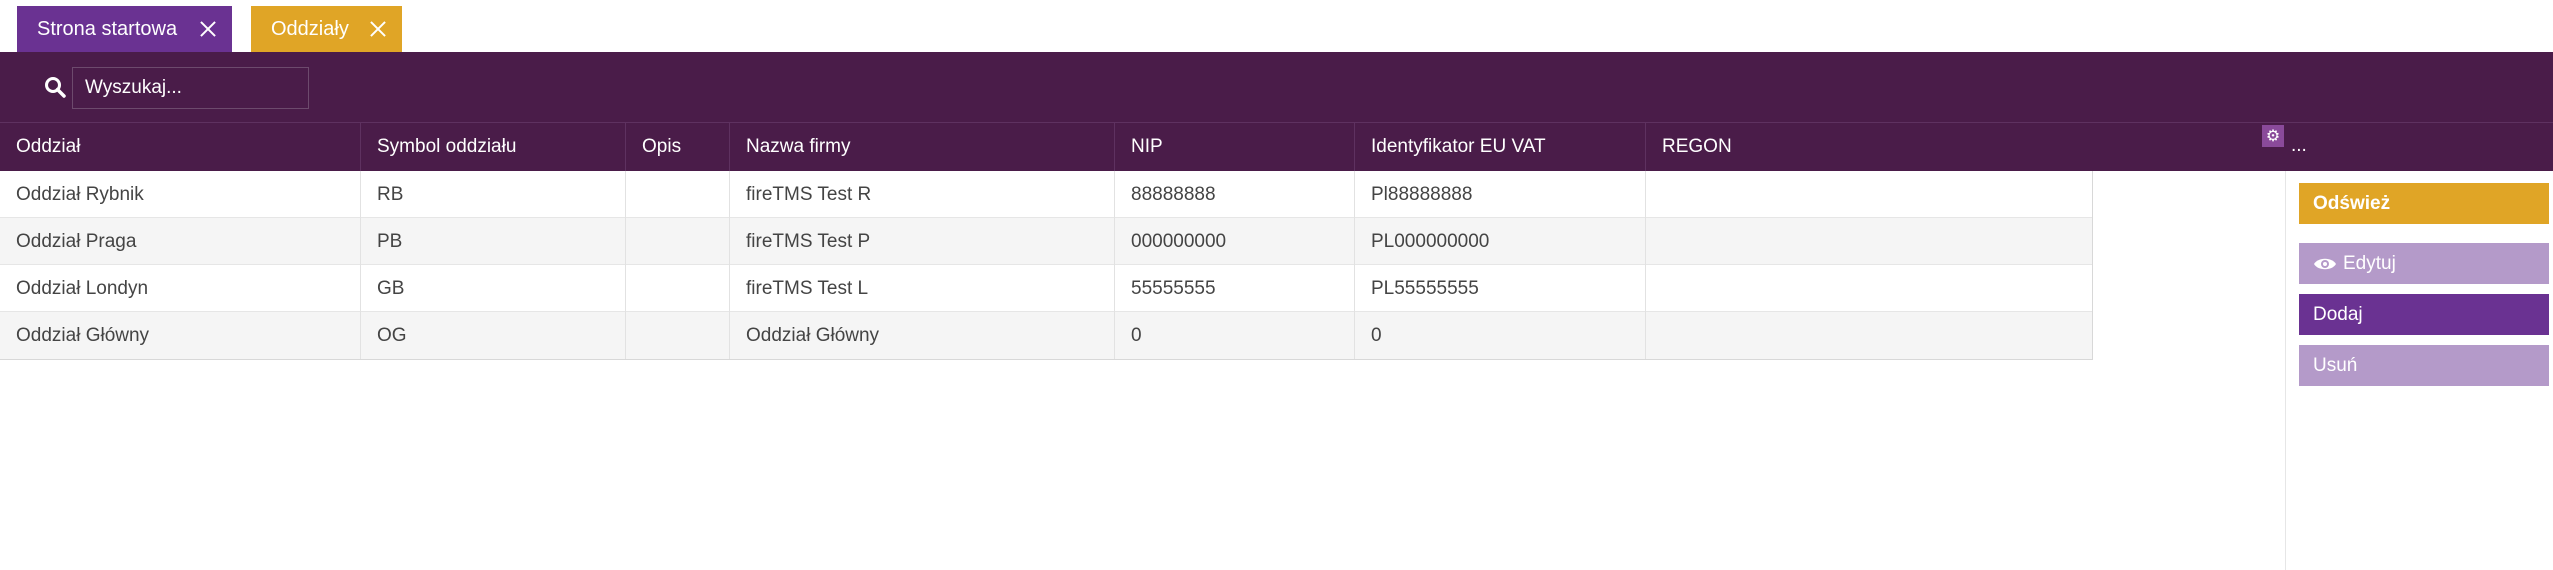 Image resolution: width=2553 pixels, height=570 pixels. What do you see at coordinates (922, 288) in the screenshot?
I see `cell-company-name: fireTMS Test L` at bounding box center [922, 288].